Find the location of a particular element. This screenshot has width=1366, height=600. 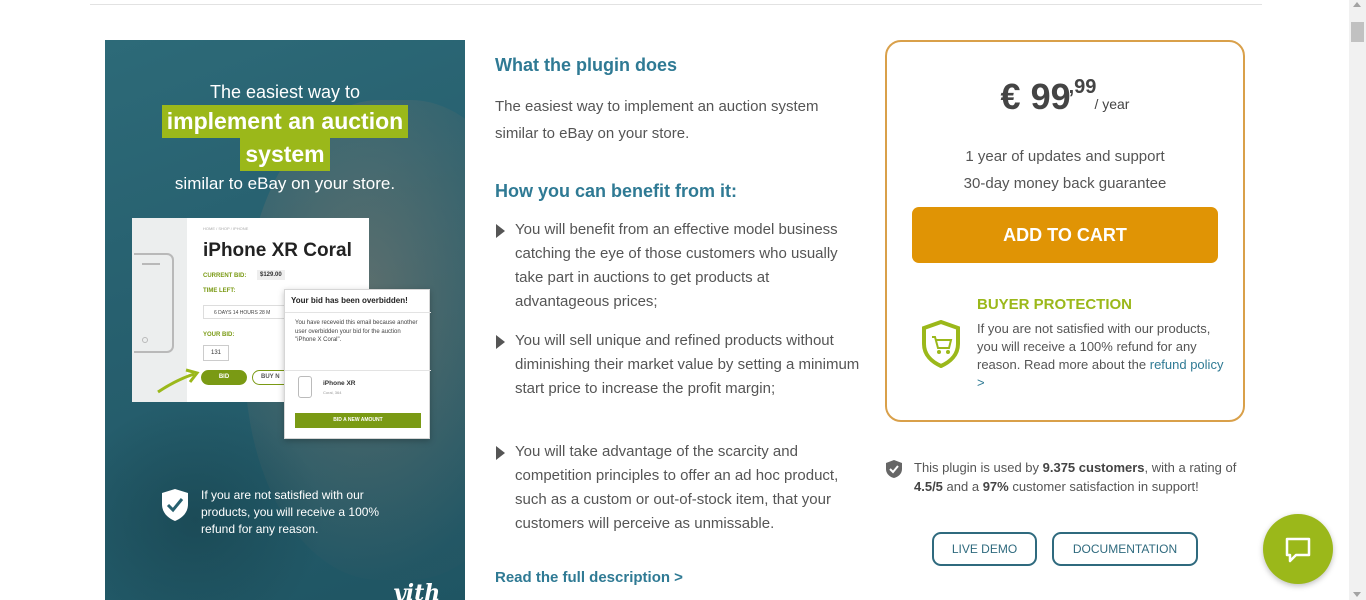

read-full-description-link: Read the full description > is located at coordinates (589, 577).